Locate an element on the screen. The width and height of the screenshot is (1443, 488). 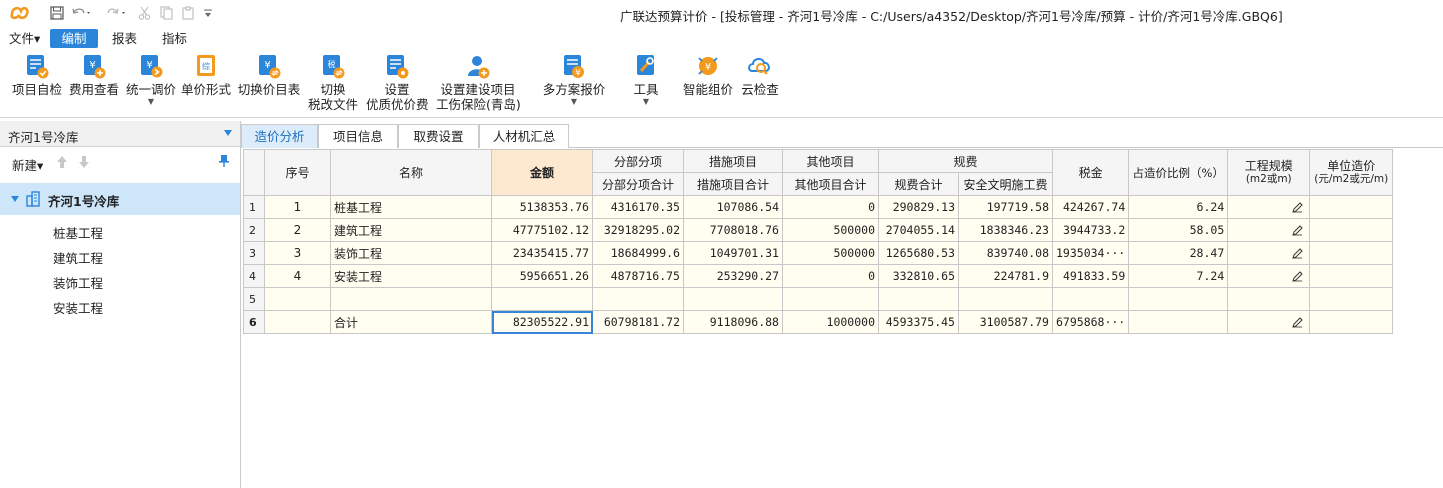
cell-gf-total: 2704055.14 is located at coordinates (918, 230).